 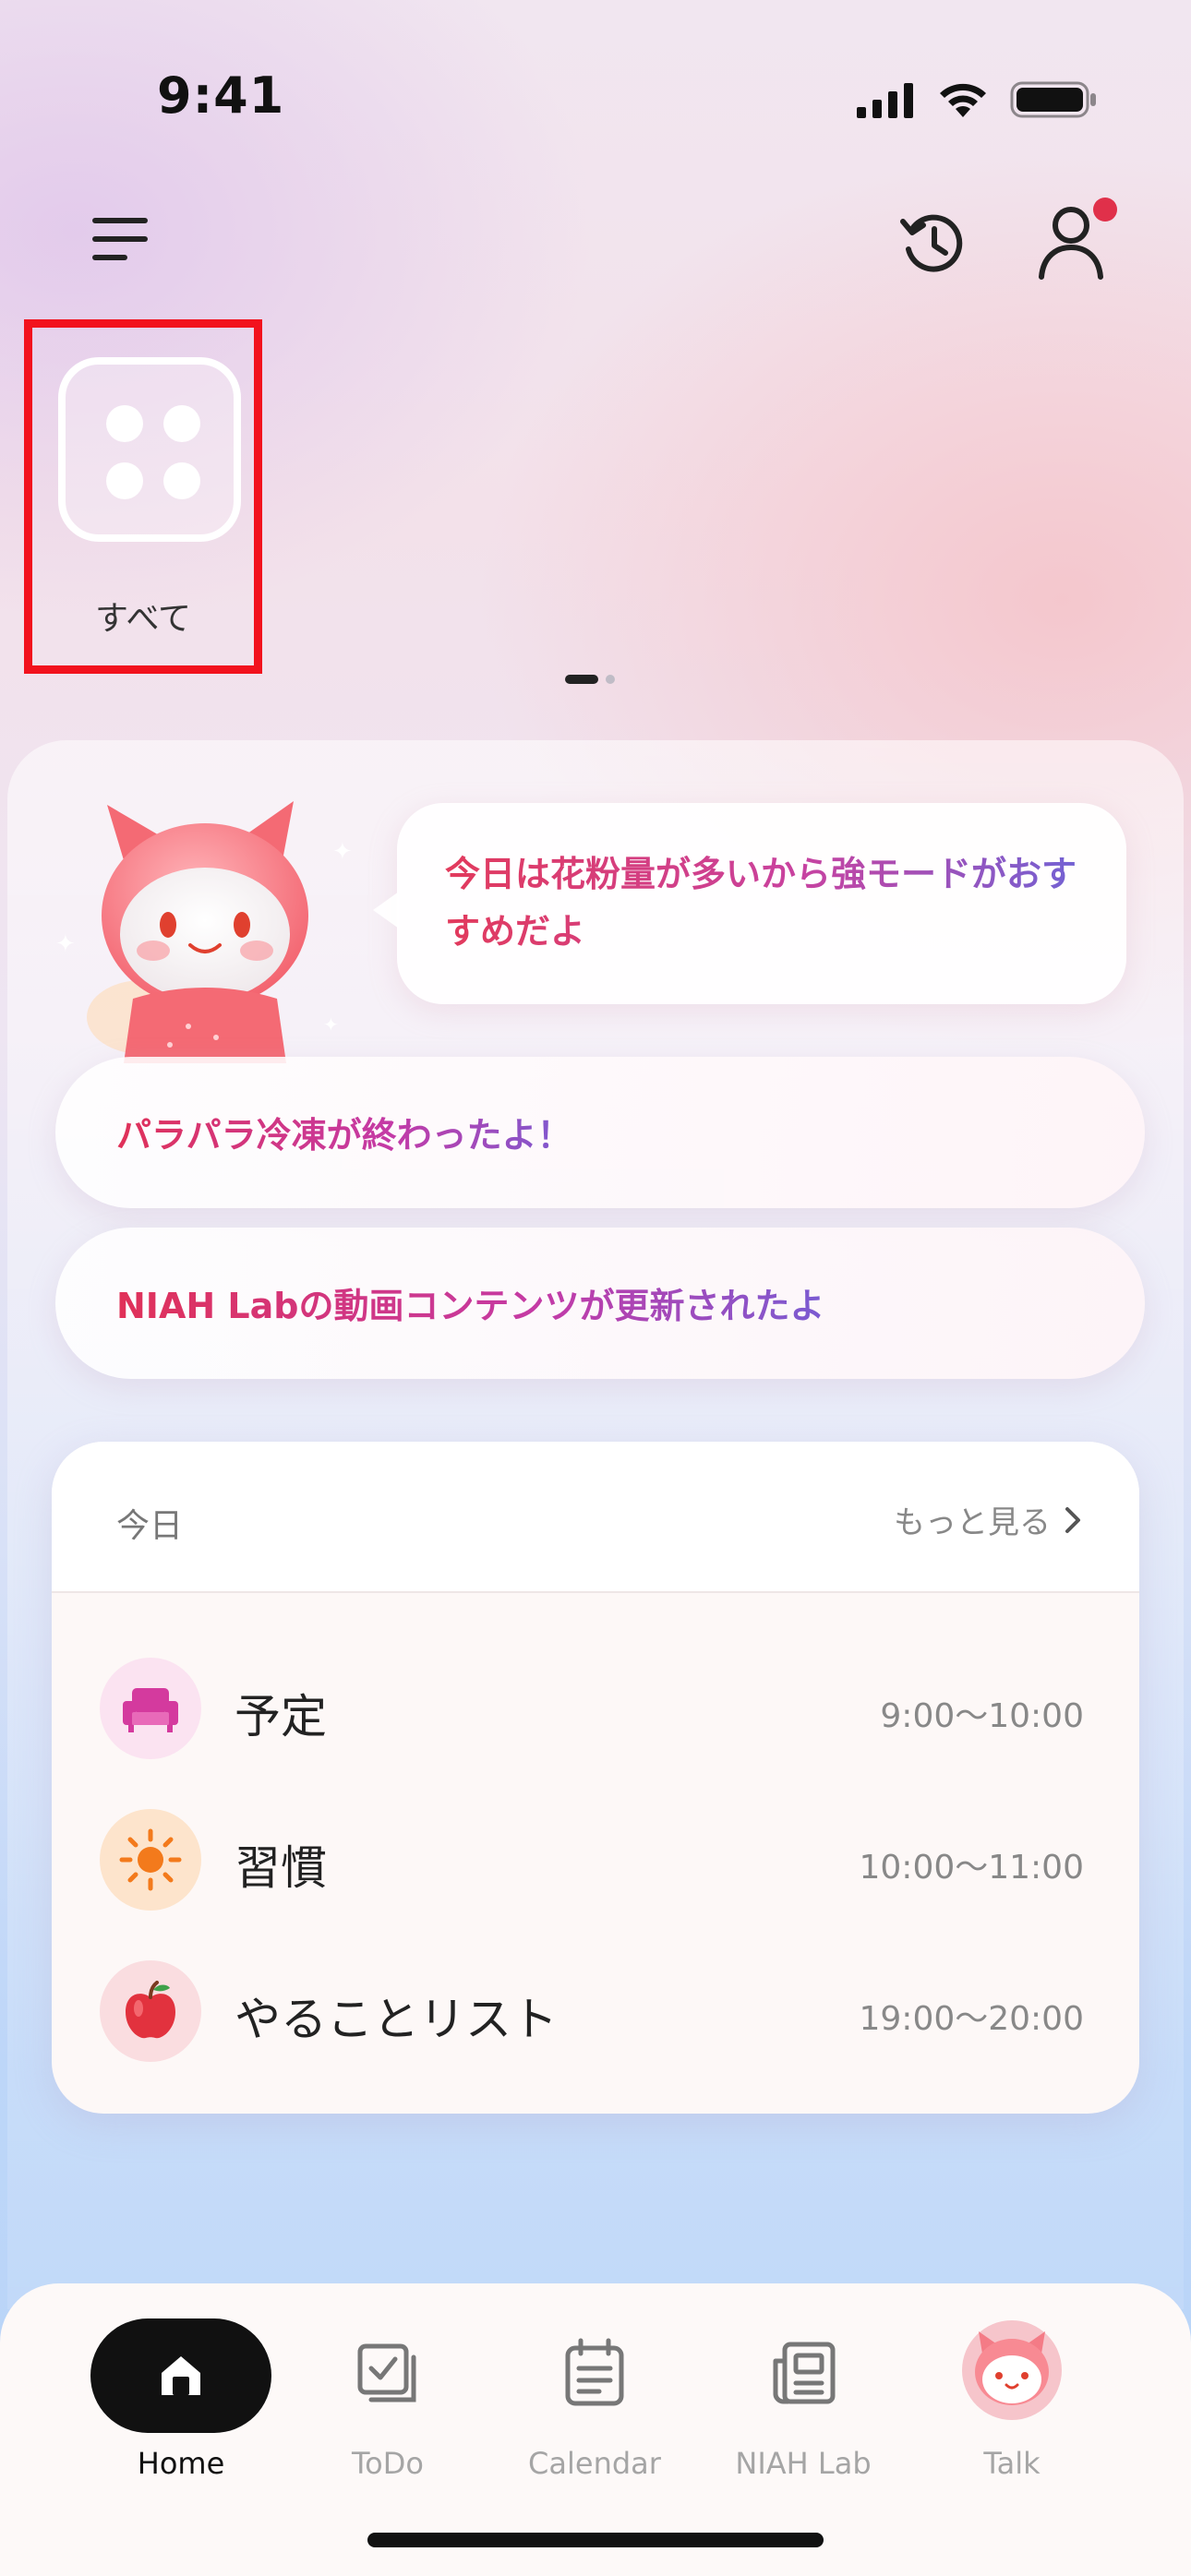 What do you see at coordinates (150, 1709) in the screenshot?
I see `sofa-icon` at bounding box center [150, 1709].